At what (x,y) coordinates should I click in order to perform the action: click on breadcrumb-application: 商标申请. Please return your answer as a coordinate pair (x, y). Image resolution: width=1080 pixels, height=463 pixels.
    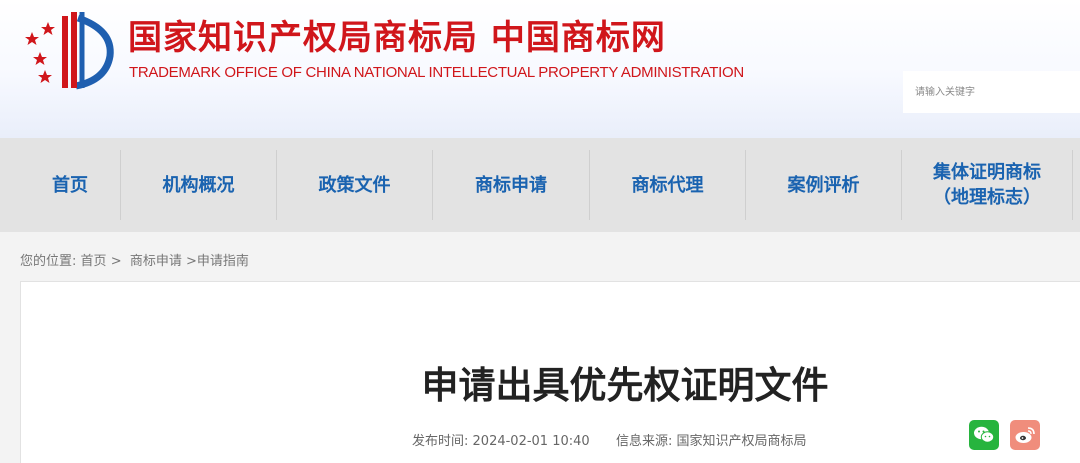
    Looking at the image, I should click on (156, 261).